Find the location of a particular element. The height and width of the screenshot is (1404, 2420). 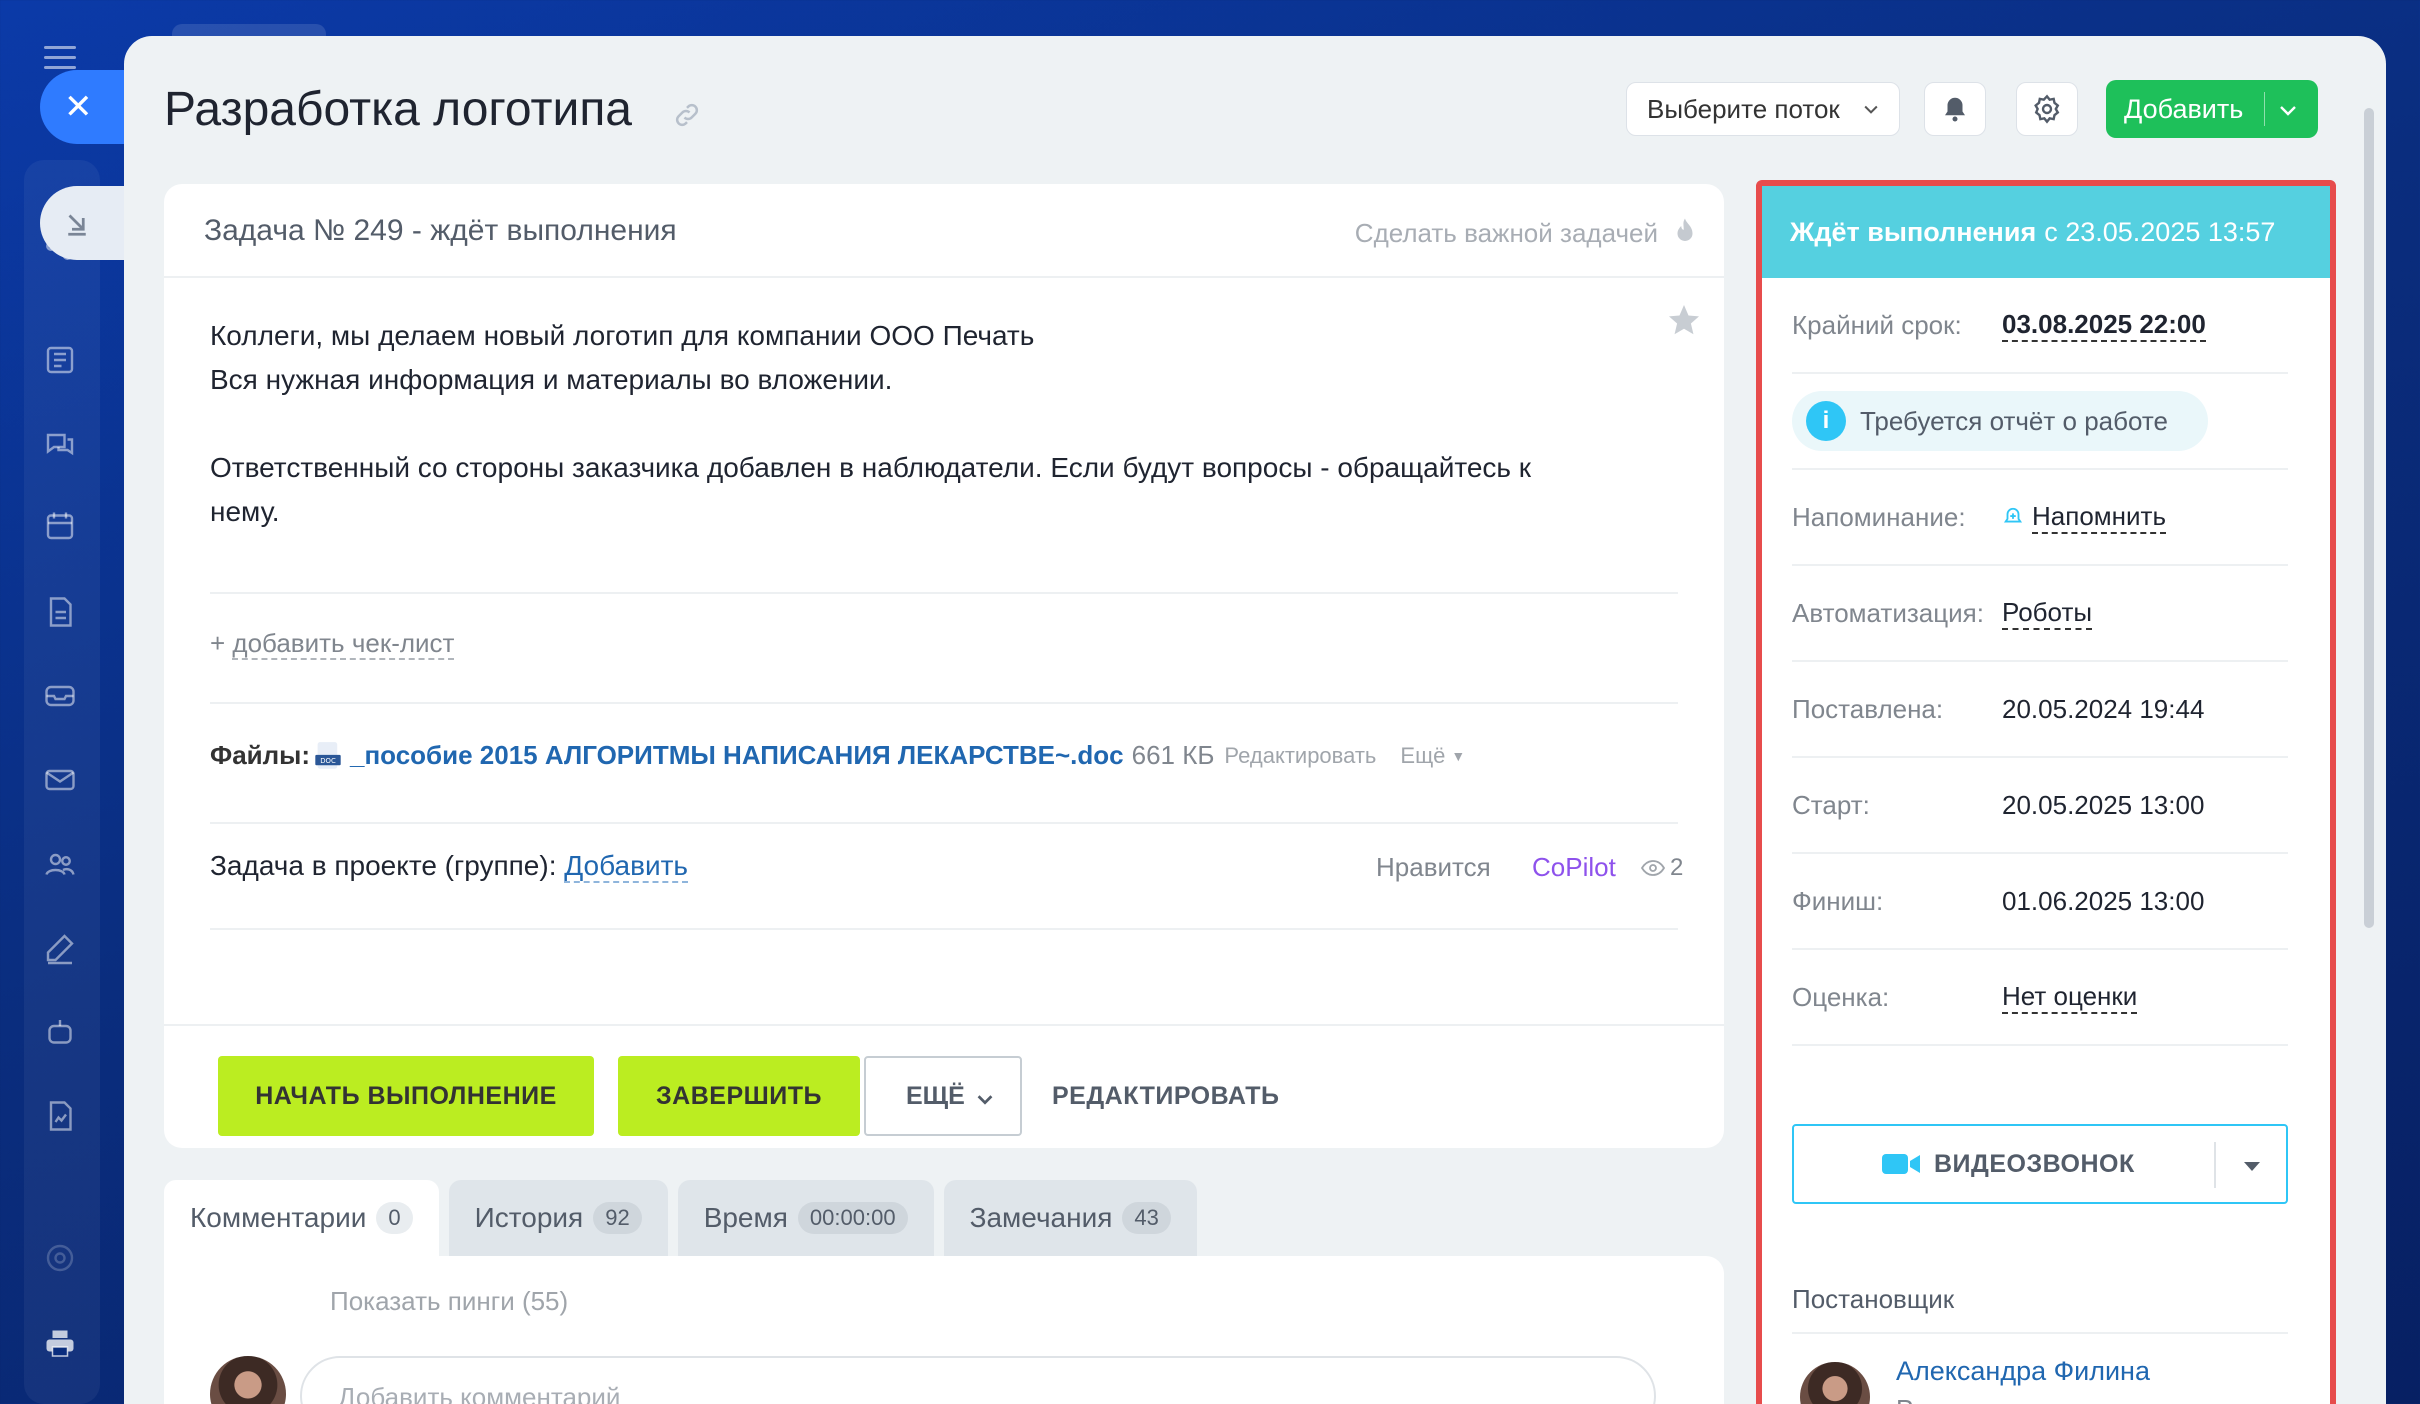

creator-name-link: Александра Филина is located at coordinates (2023, 1371).